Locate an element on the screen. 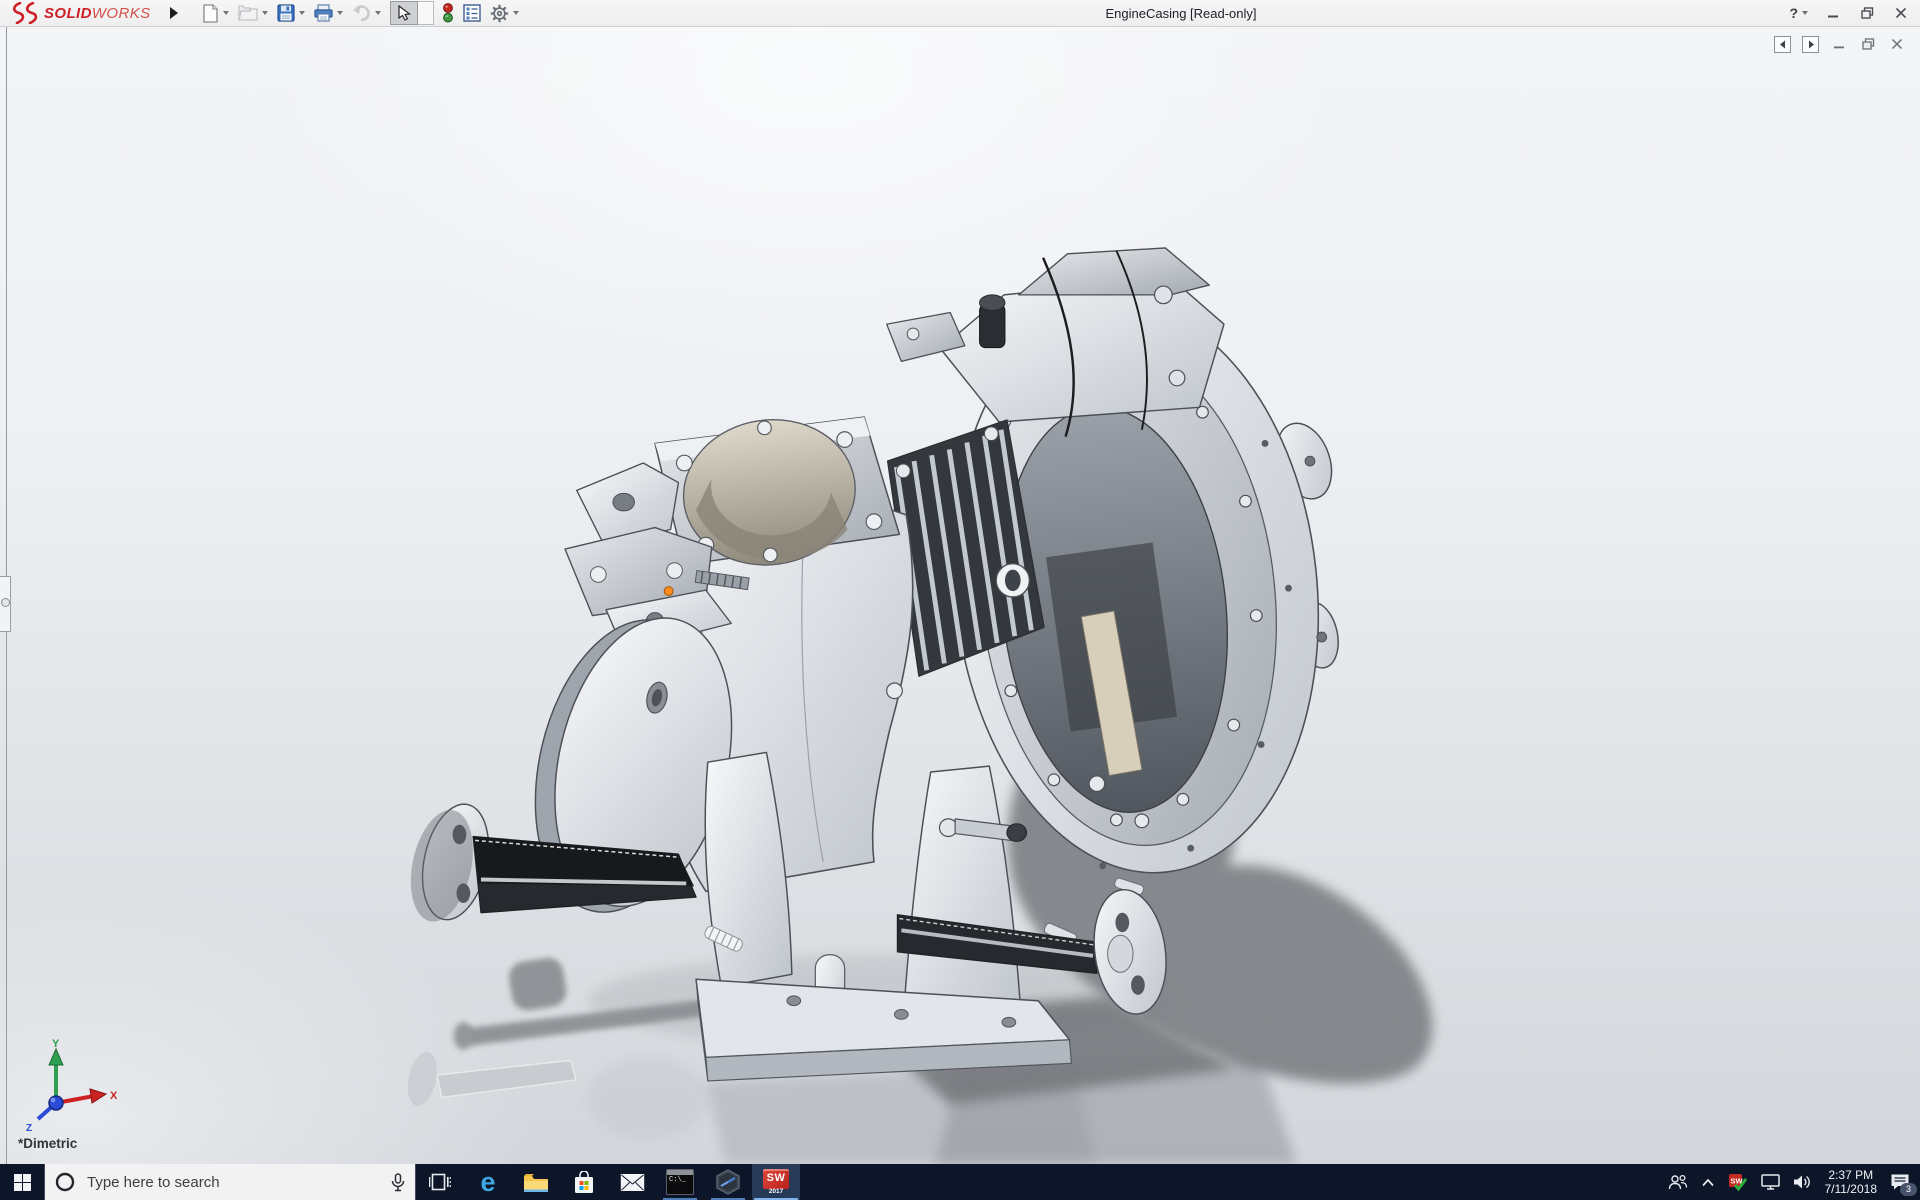  speaker-icon is located at coordinates (1801, 1182).